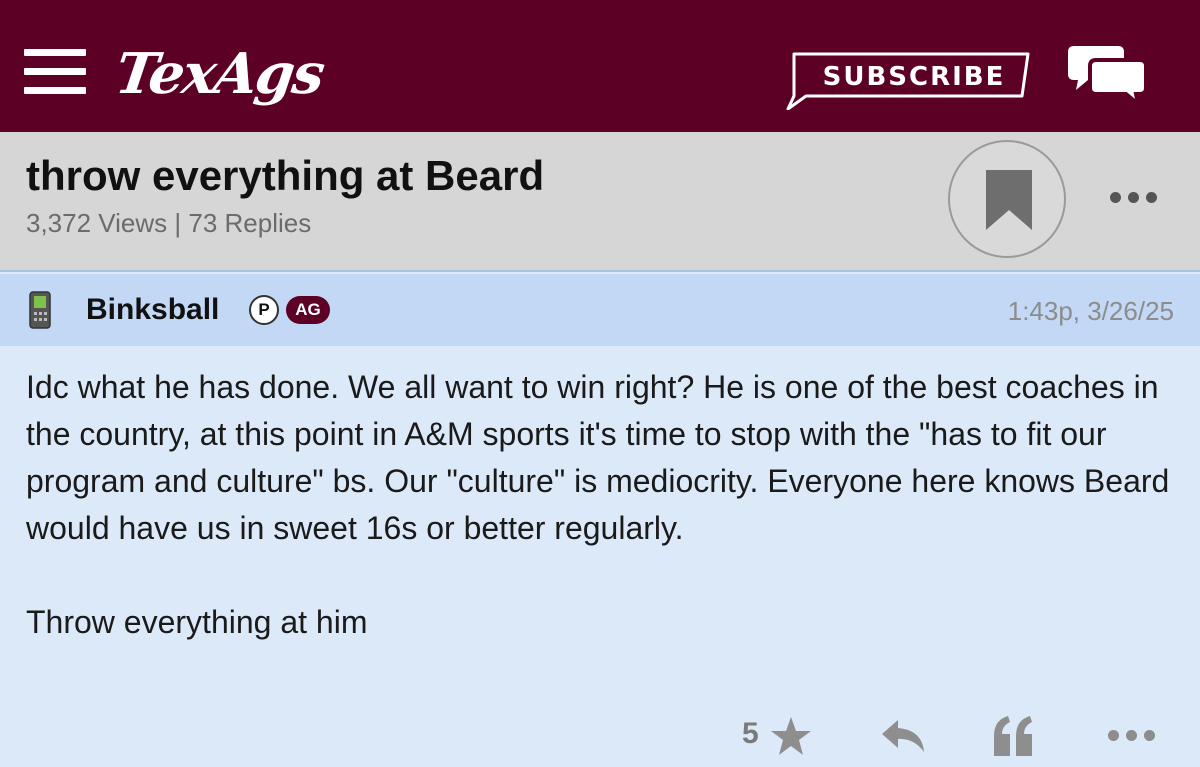 This screenshot has height=767, width=1200. I want to click on star-icon, so click(791, 736).